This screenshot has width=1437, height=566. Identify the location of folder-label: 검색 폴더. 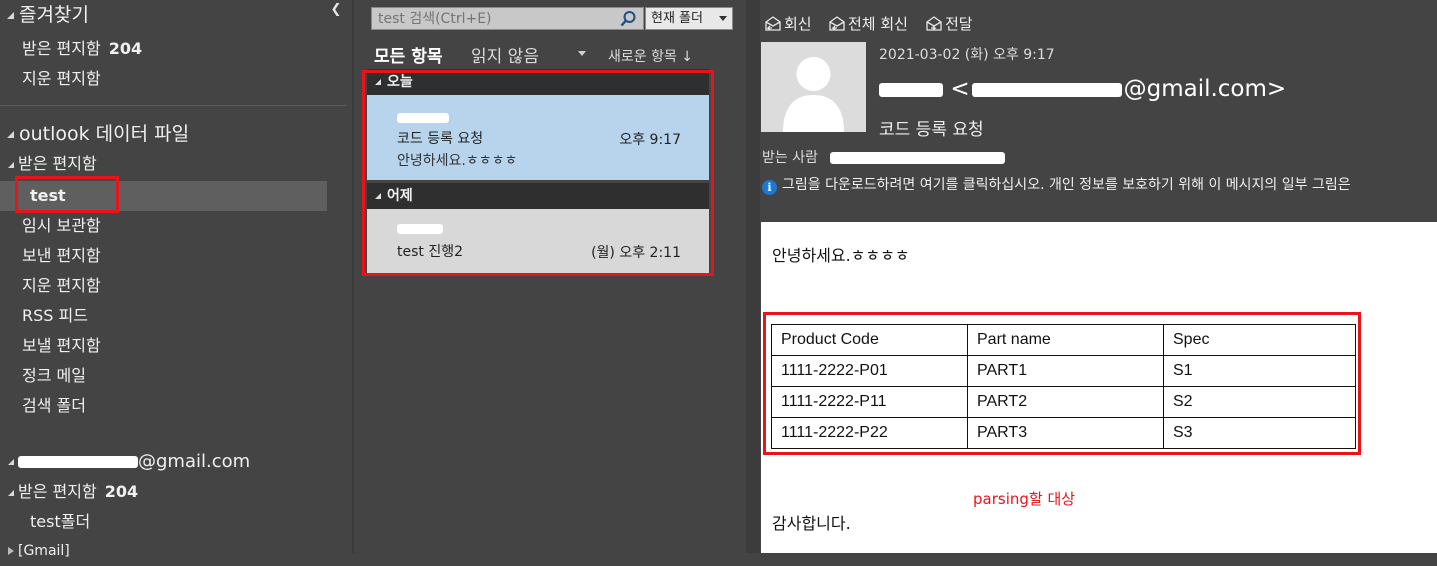
(54, 405).